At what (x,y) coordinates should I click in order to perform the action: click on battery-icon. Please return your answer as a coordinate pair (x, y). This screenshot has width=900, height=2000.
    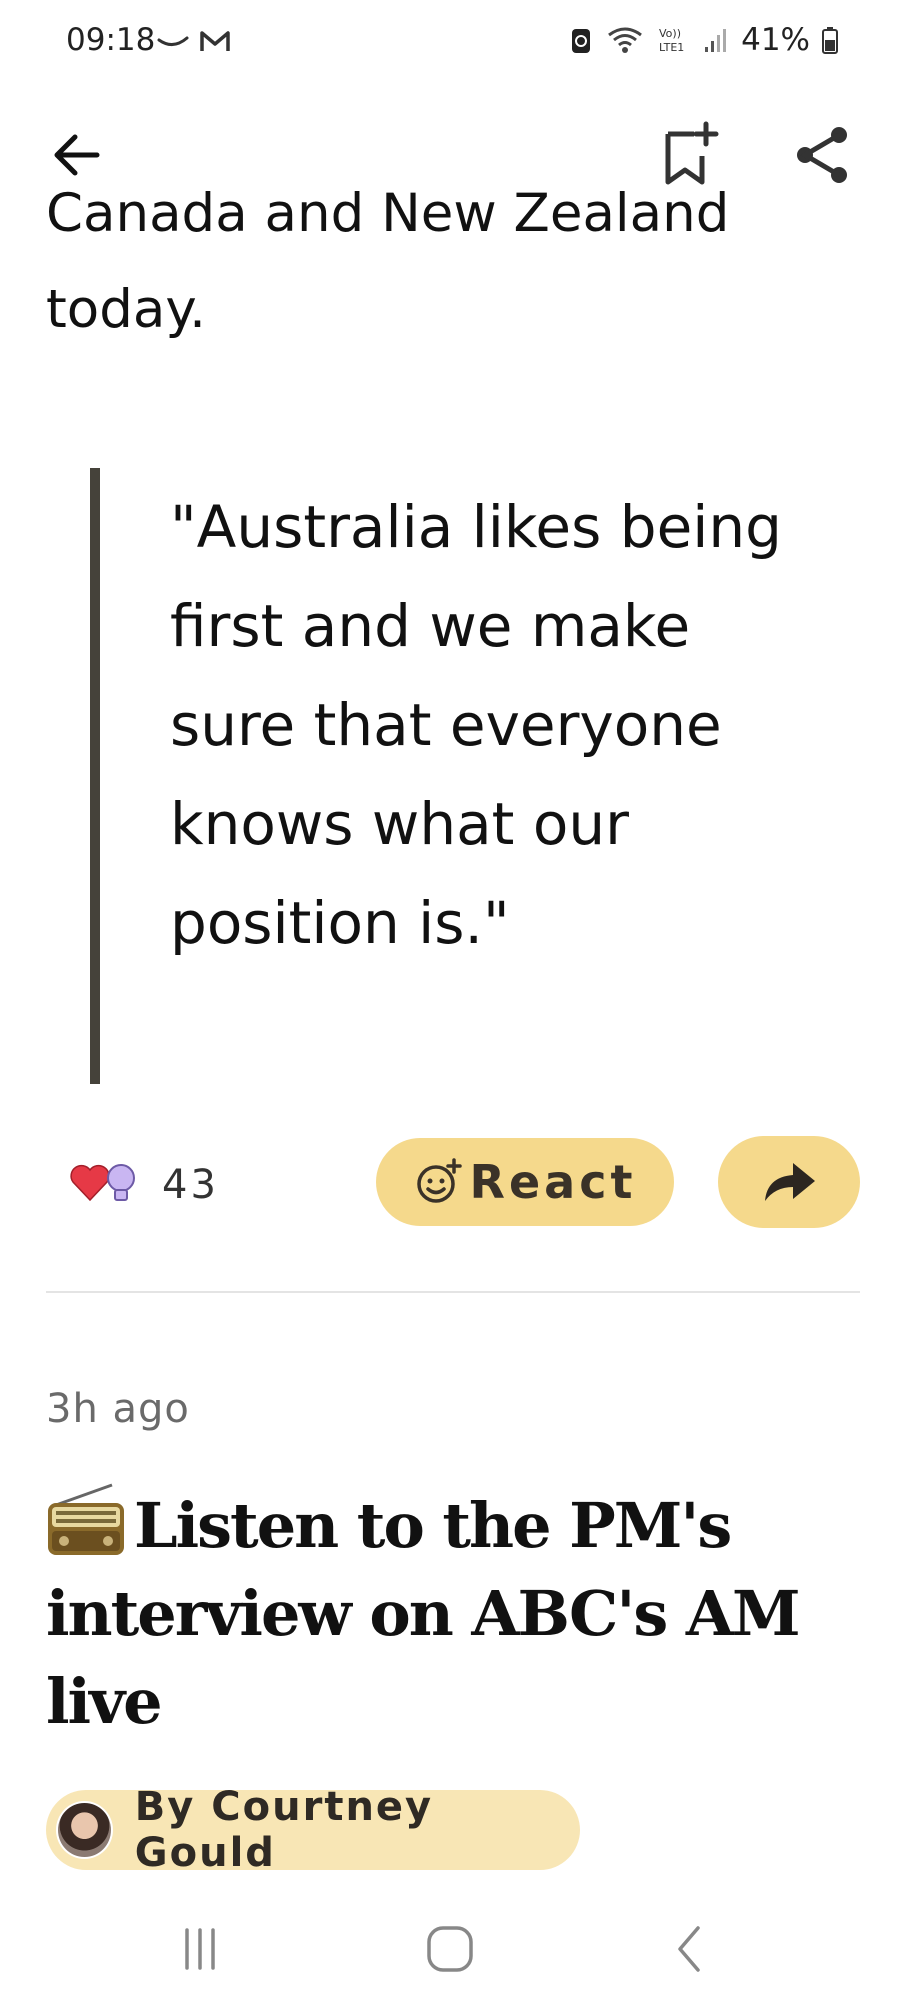
    Looking at the image, I should click on (830, 40).